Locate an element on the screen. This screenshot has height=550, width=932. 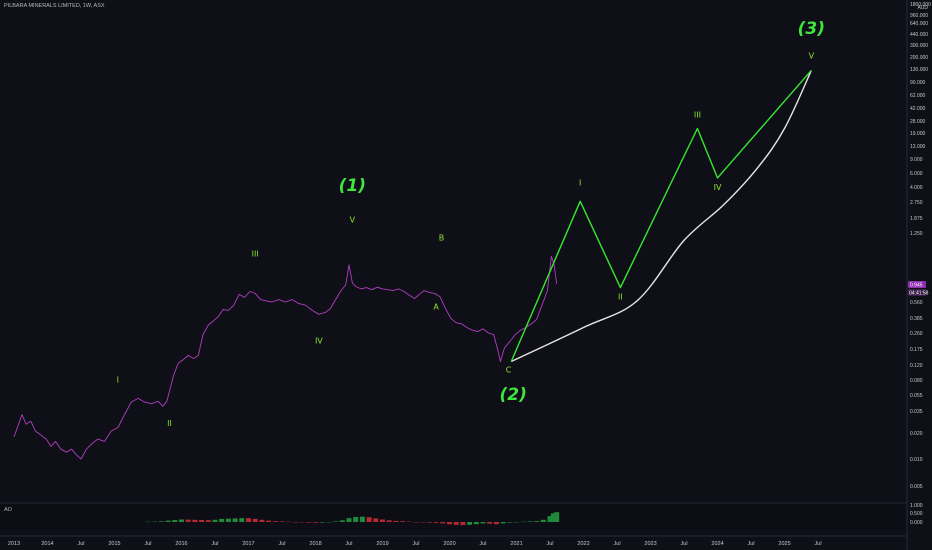
time-tick-label: 2015 is located at coordinates (114, 544).